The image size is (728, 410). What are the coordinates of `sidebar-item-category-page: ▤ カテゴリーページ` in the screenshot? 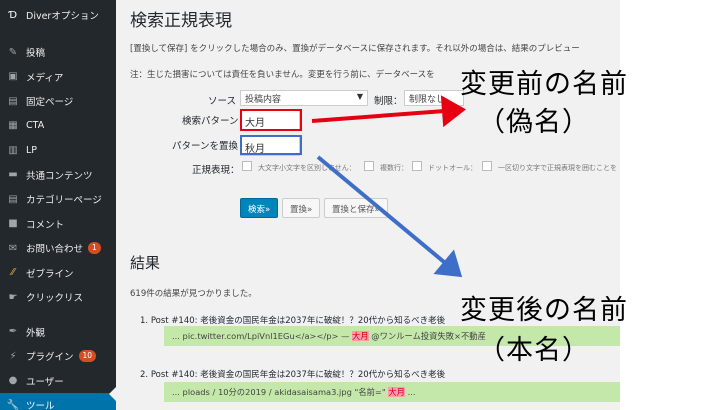 It's located at (58, 199).